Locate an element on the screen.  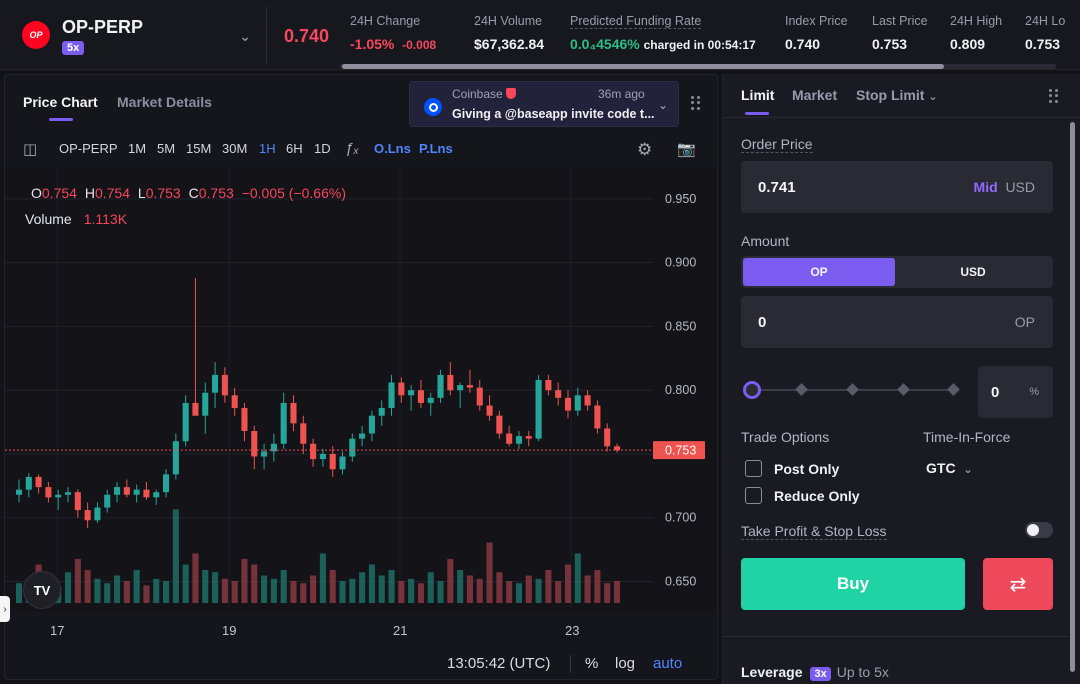
tab-stop-limit: Stop Limit ⌄ is located at coordinates (897, 95).